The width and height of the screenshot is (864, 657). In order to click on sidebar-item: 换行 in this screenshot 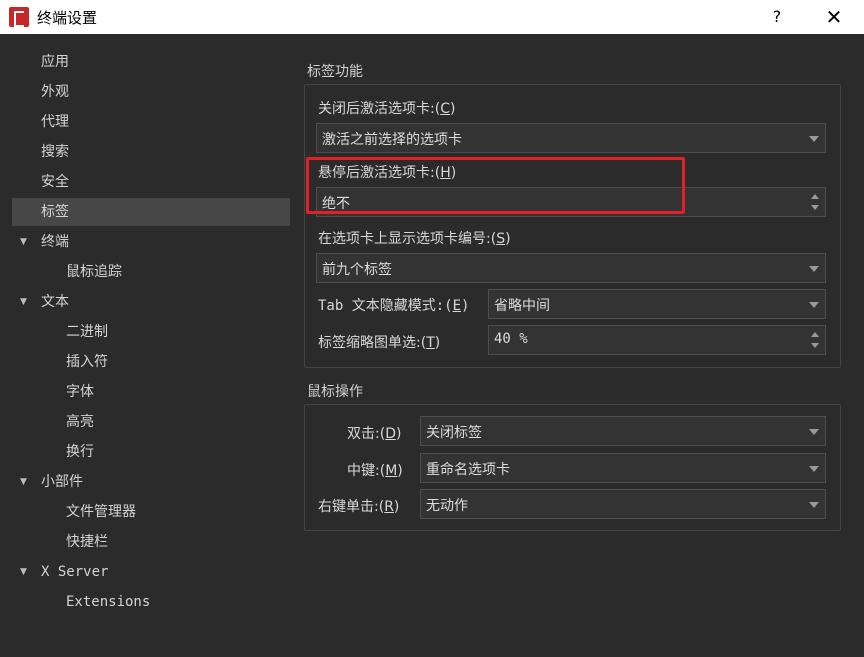, I will do `click(151, 452)`.